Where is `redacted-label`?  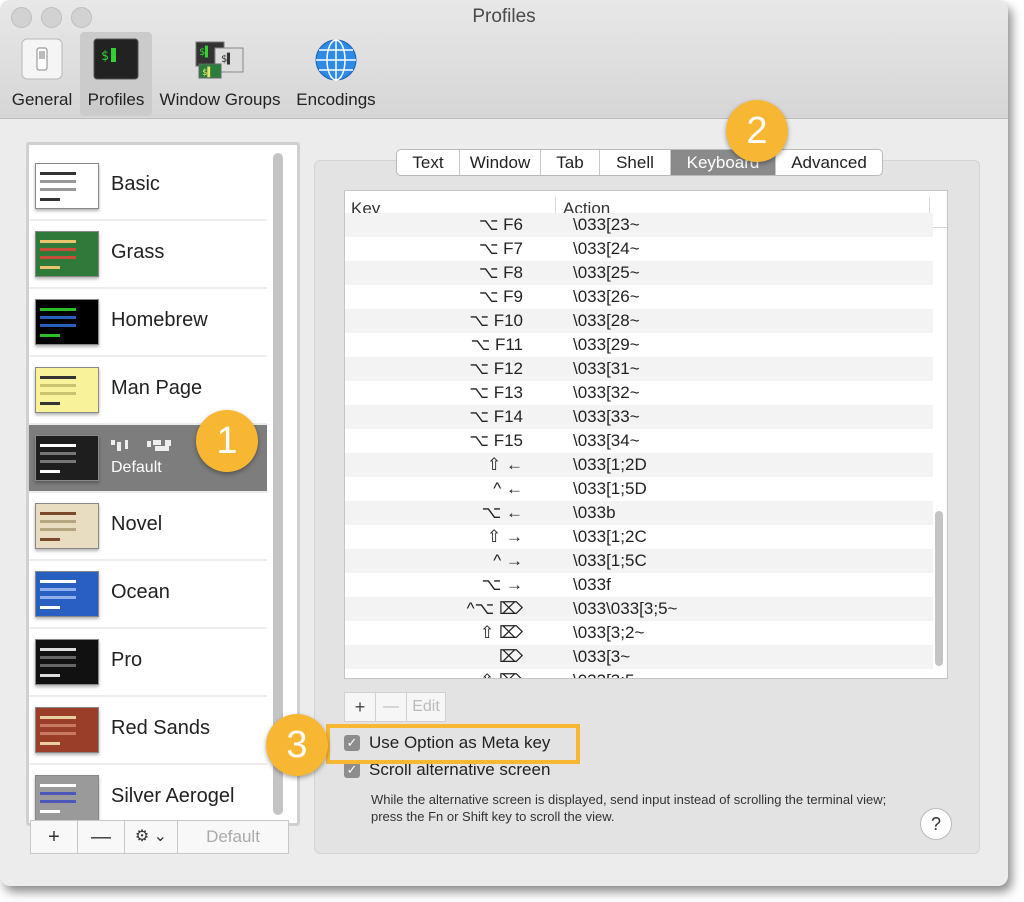
redacted-label is located at coordinates (143, 445).